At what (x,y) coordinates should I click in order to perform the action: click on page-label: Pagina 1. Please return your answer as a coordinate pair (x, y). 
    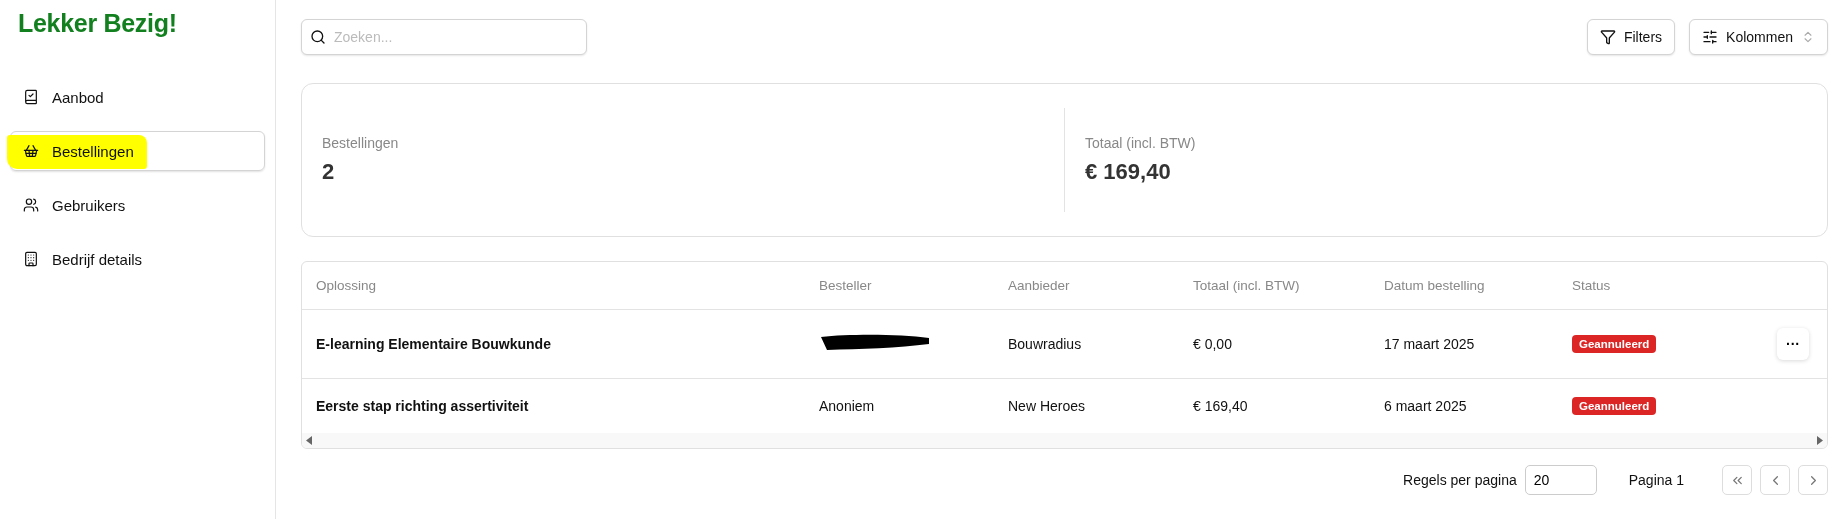
    Looking at the image, I should click on (1656, 480).